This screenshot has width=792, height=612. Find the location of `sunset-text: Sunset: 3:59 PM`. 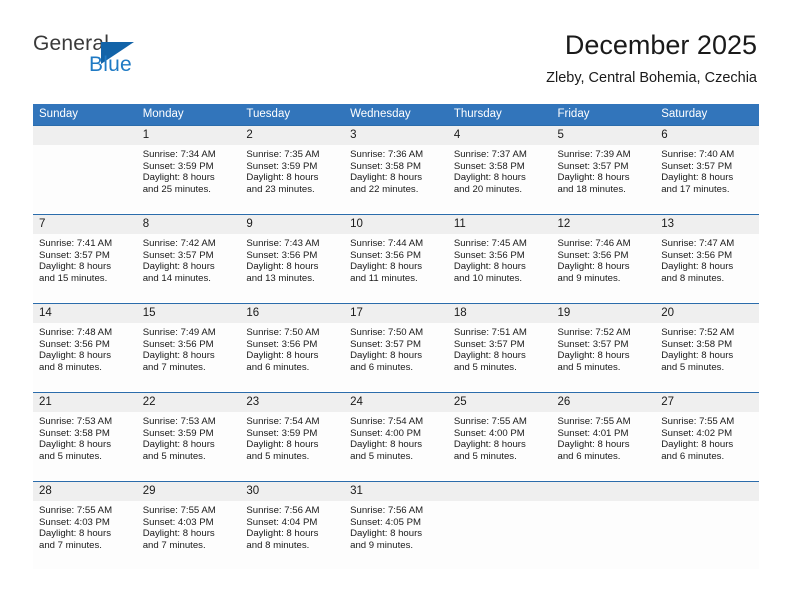

sunset-text: Sunset: 3:59 PM is located at coordinates (178, 433).